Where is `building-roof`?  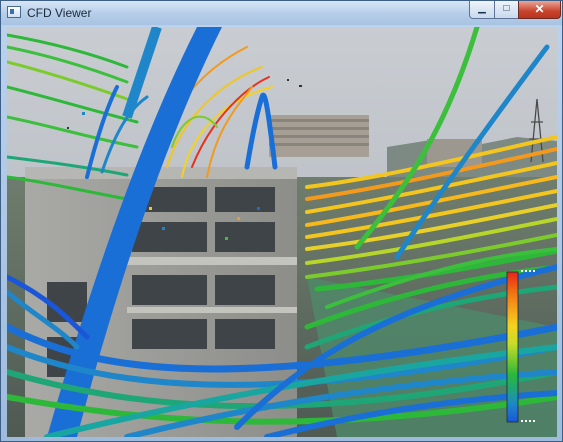
building-roof is located at coordinates (161, 173).